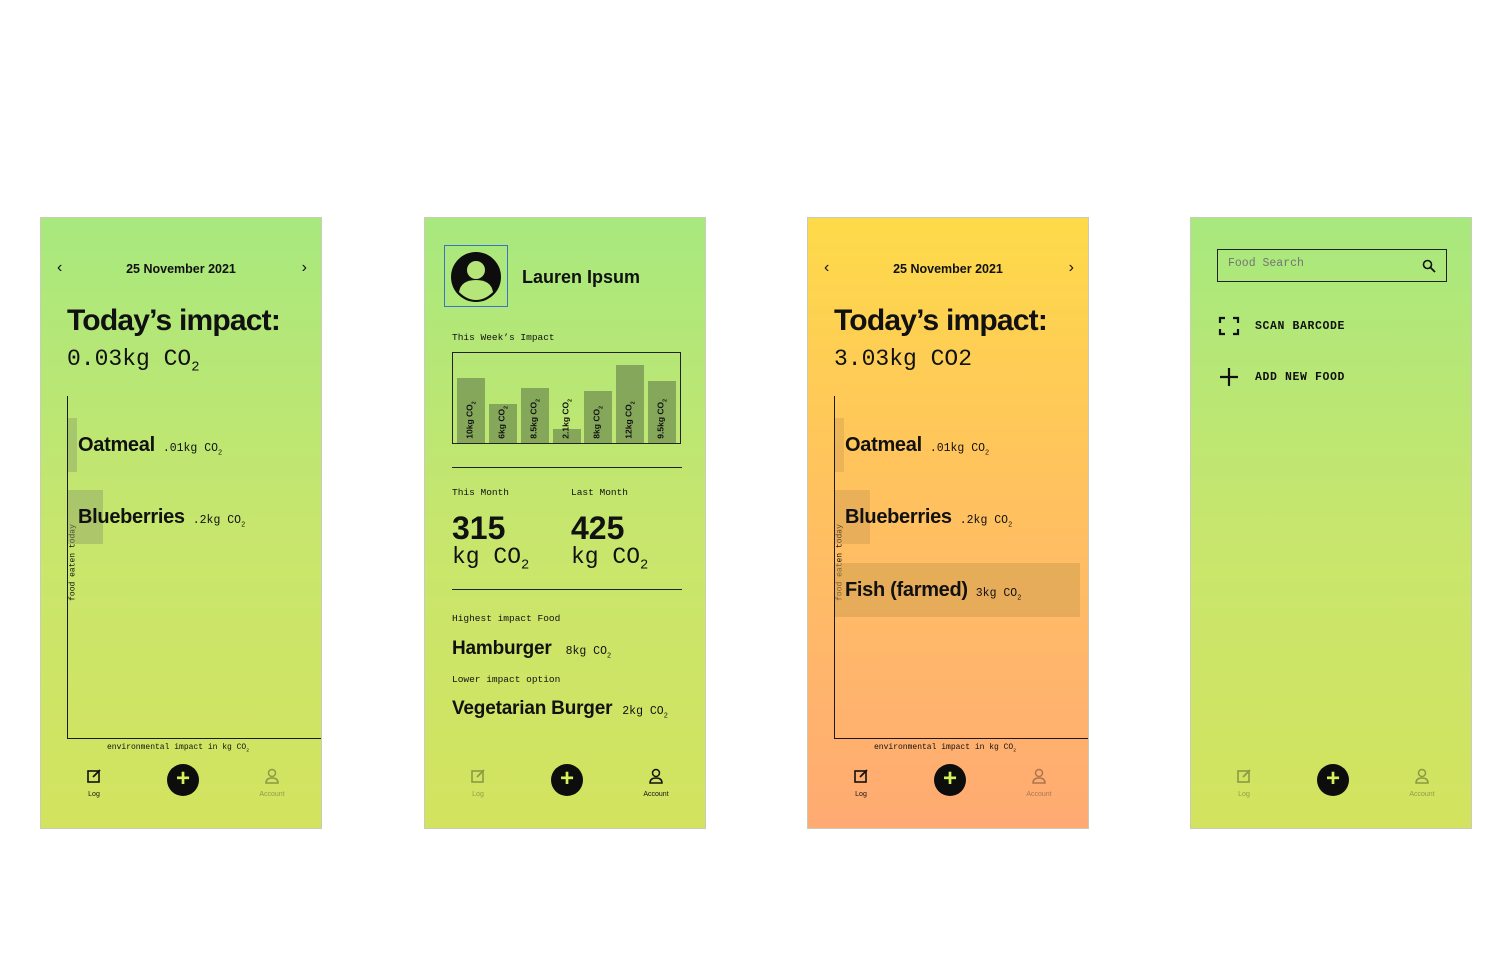 The height and width of the screenshot is (960, 1506). I want to click on lower-impact-label: Lower impact option, so click(506, 679).